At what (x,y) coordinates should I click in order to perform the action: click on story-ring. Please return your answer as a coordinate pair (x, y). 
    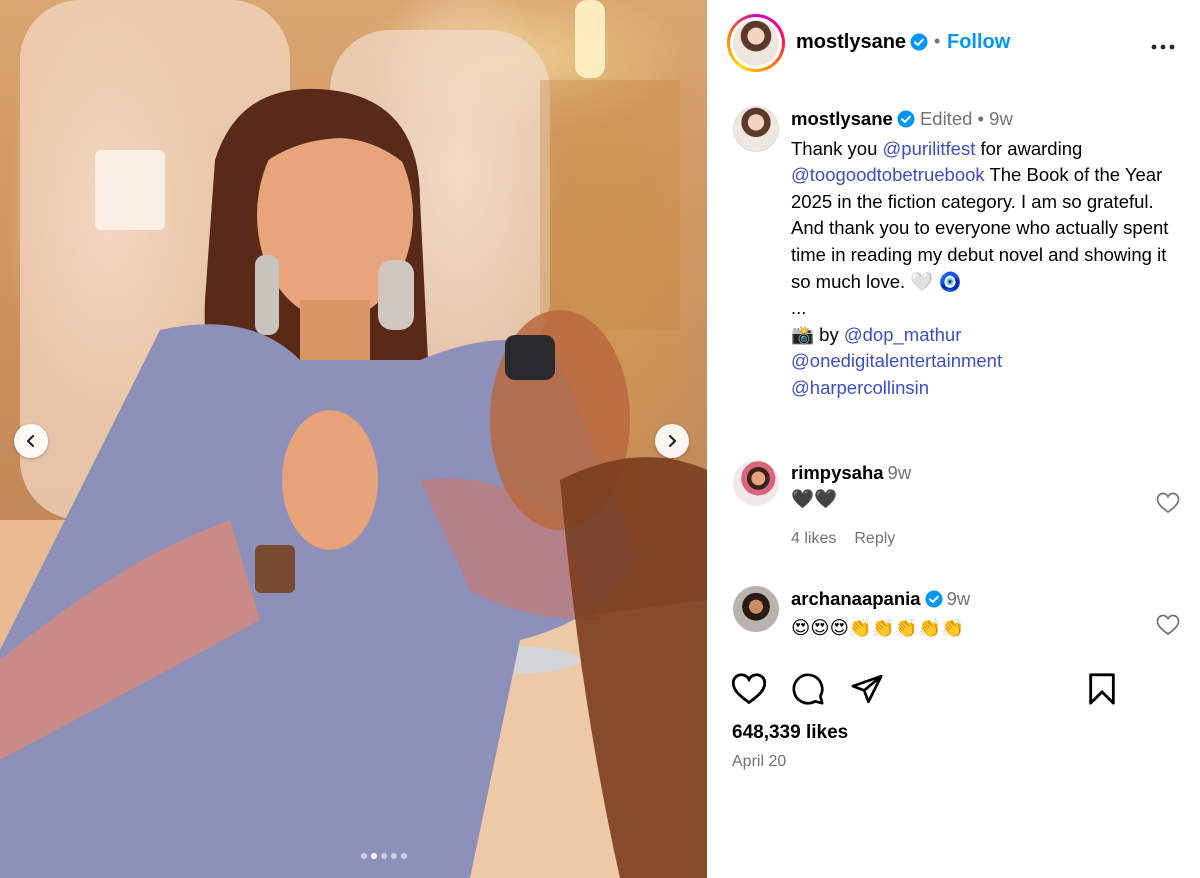
    Looking at the image, I should click on (756, 43).